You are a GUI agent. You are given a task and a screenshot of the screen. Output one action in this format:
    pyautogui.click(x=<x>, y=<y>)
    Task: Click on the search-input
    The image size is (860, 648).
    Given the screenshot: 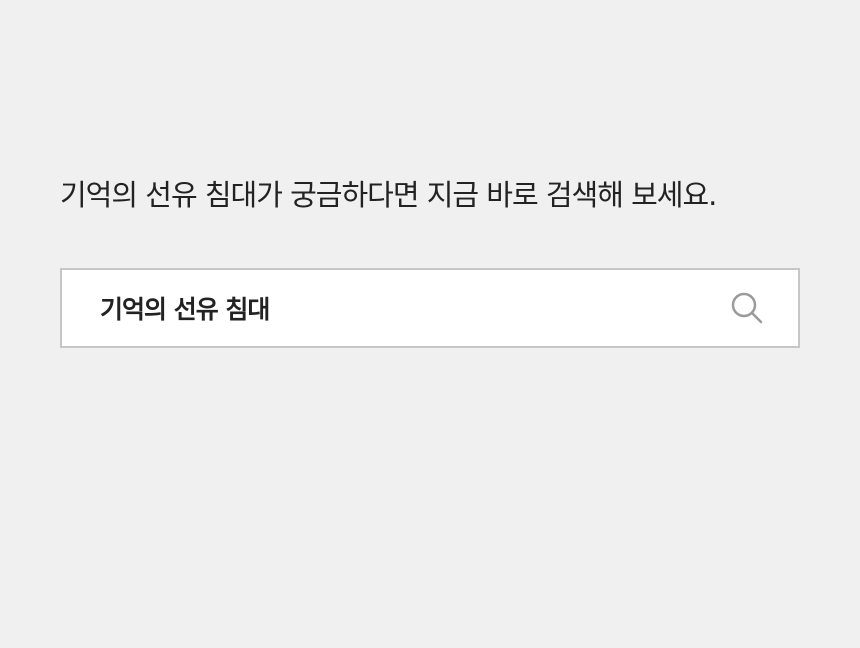 What is the action you would take?
    pyautogui.click(x=400, y=308)
    